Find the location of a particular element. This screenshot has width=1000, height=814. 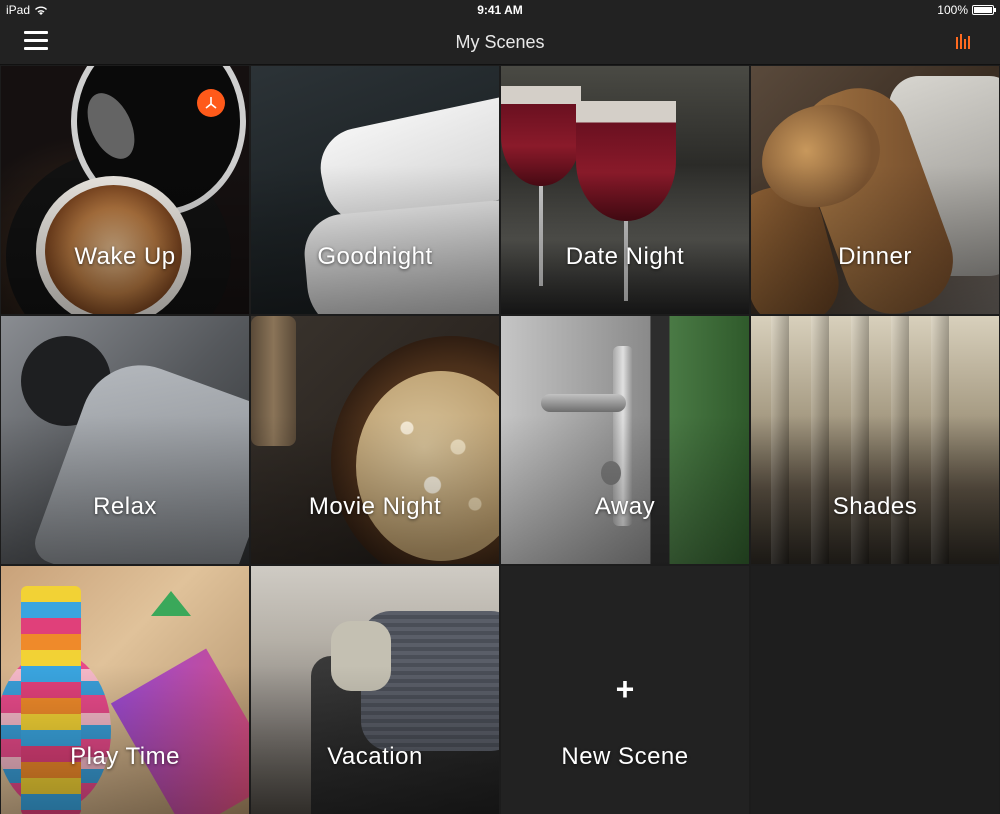

scene-label: New Scene is located at coordinates (625, 756).